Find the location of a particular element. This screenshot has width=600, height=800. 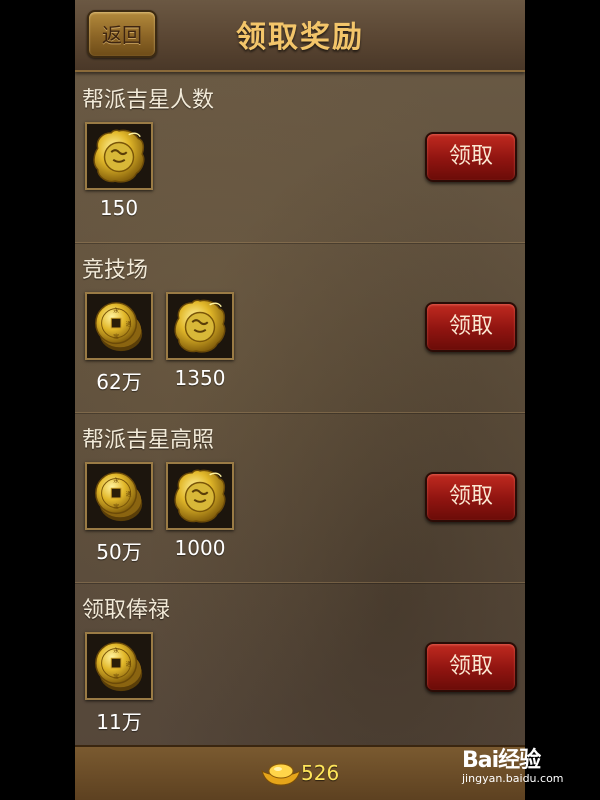

section-title: 竞技场 is located at coordinates (115, 270).